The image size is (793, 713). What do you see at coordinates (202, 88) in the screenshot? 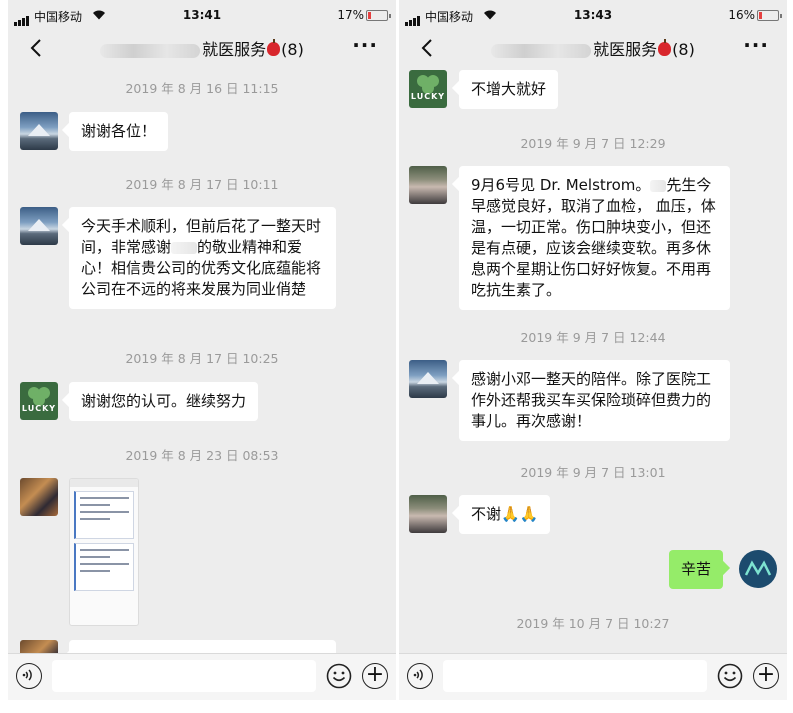
I see `timestamp: 2019 年 8 月 16 日 11:15` at bounding box center [202, 88].